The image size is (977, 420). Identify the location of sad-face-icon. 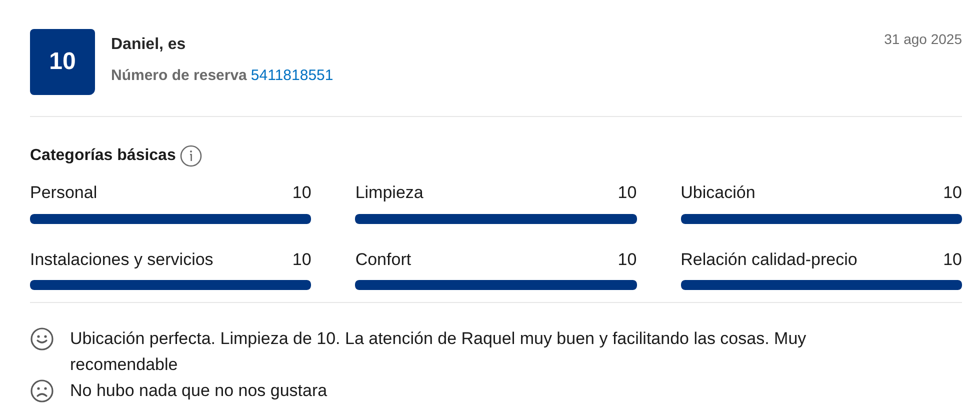
(42, 391).